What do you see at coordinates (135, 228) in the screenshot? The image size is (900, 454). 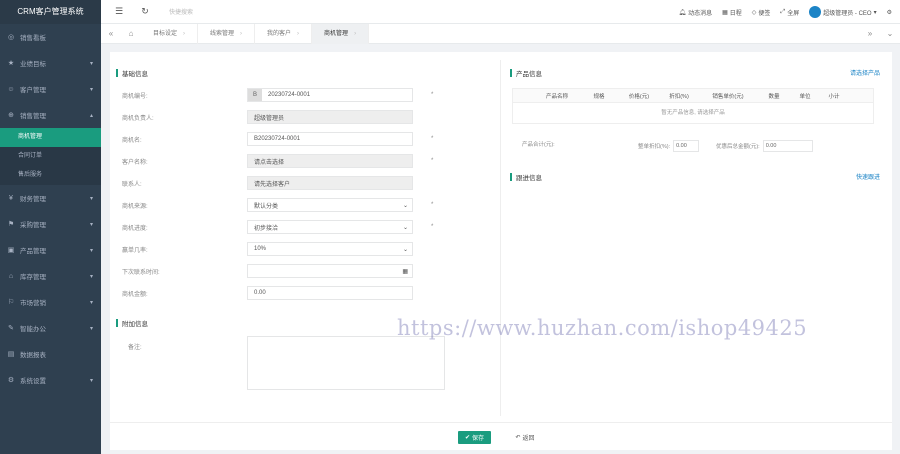 I see `field-label: 商机进度:` at bounding box center [135, 228].